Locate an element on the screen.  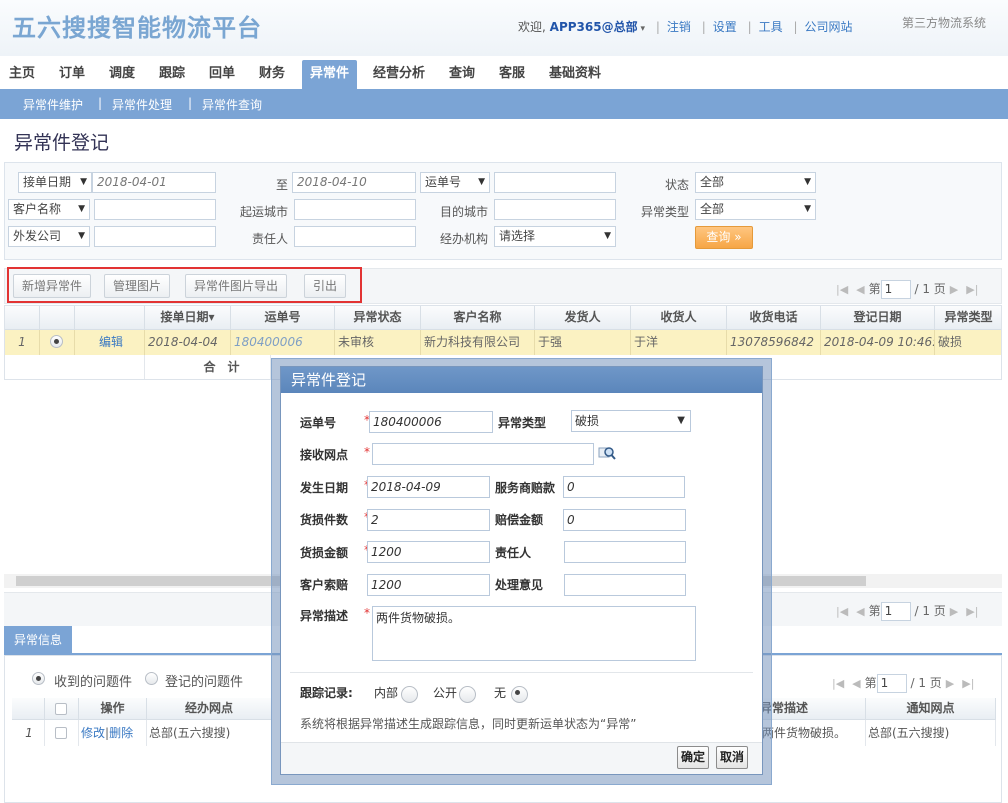
search-icon is located at coordinates (607, 453).